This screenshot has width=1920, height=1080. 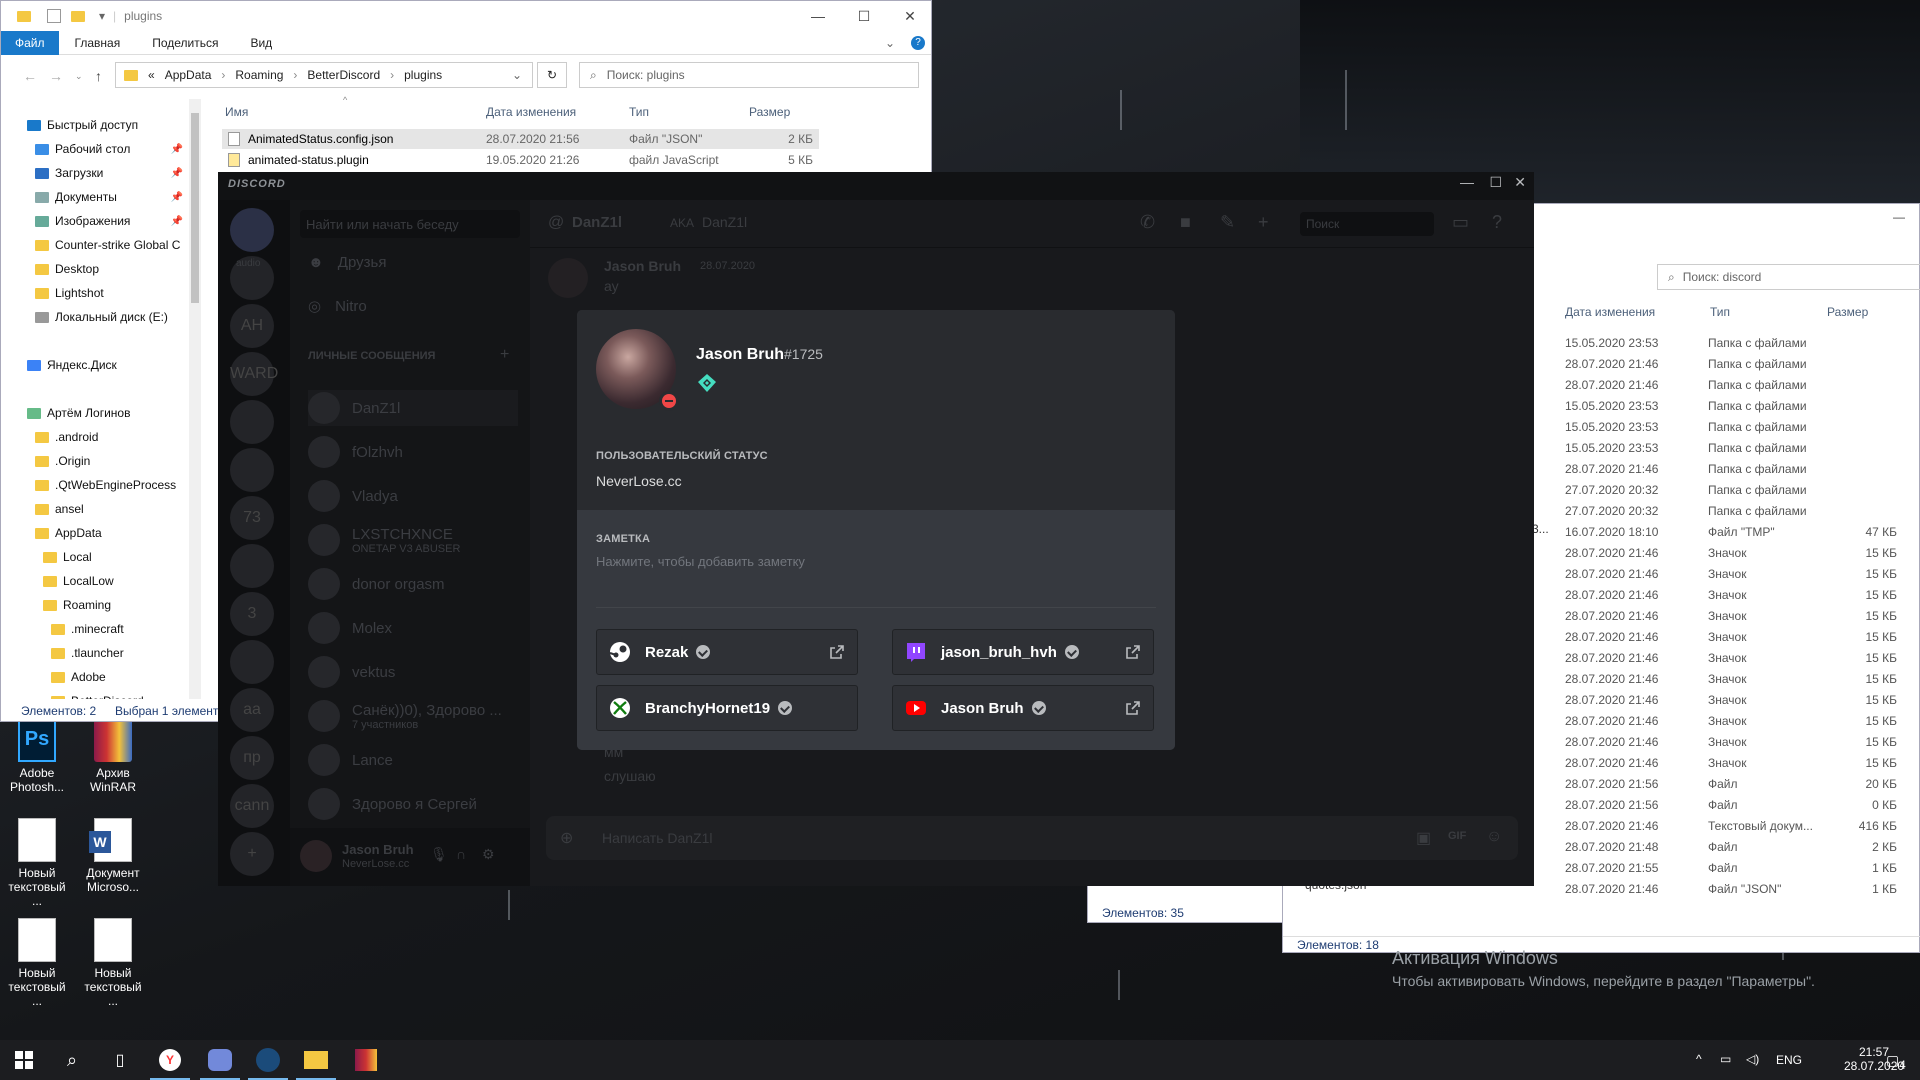 I want to click on connection-xbox: BranchyHornet19, so click(x=727, y=708).